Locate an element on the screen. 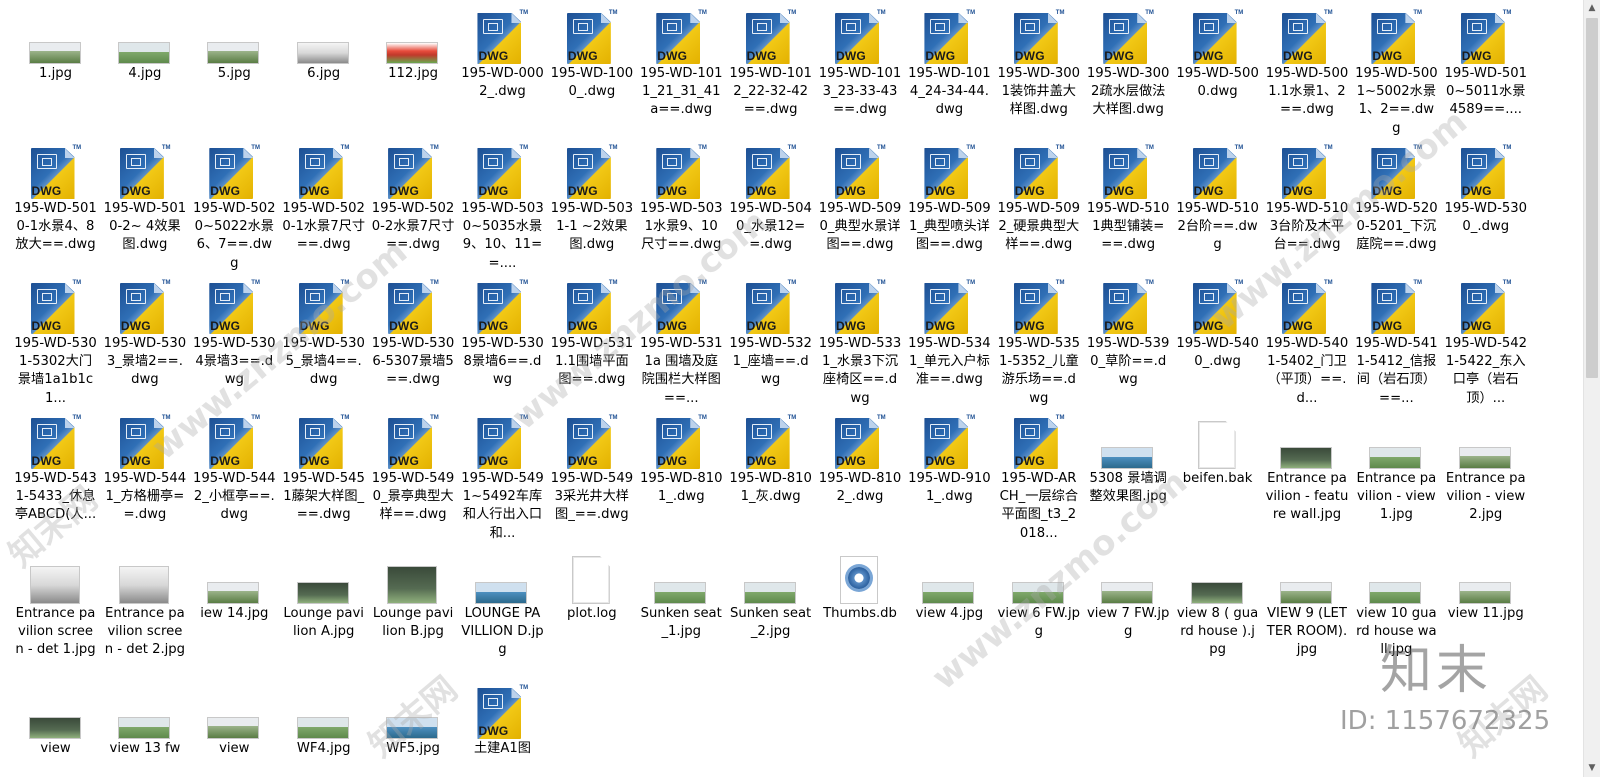  file-item: DWG TM 195-WD-5308景墙6==.dwg is located at coordinates (501, 337).